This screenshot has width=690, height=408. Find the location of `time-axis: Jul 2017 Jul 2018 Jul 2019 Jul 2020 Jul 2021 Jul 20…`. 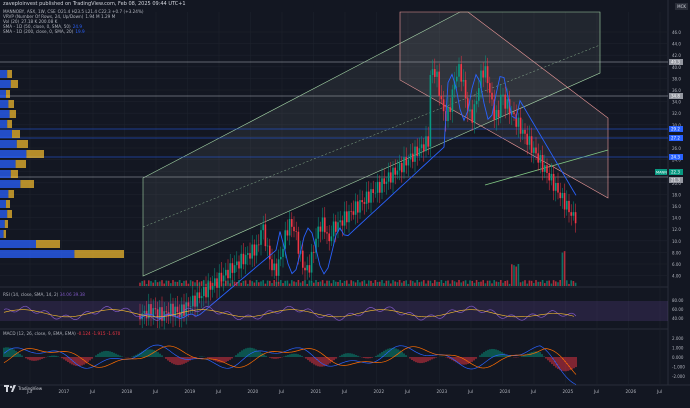

time-axis: Jul 2017 Jul 2018 Jul 2019 Jul 2020 Jul 2021 Jul 20… is located at coordinates (344, 391).